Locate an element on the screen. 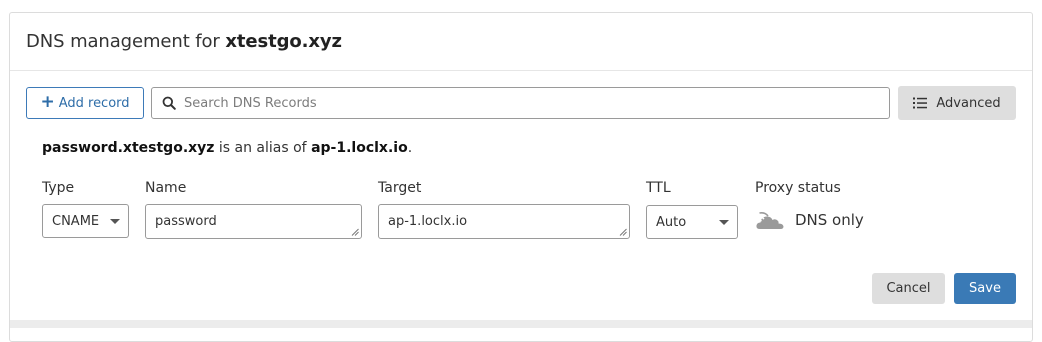 This screenshot has height=342, width=1042. proxy-status-value: DNS only is located at coordinates (829, 220).